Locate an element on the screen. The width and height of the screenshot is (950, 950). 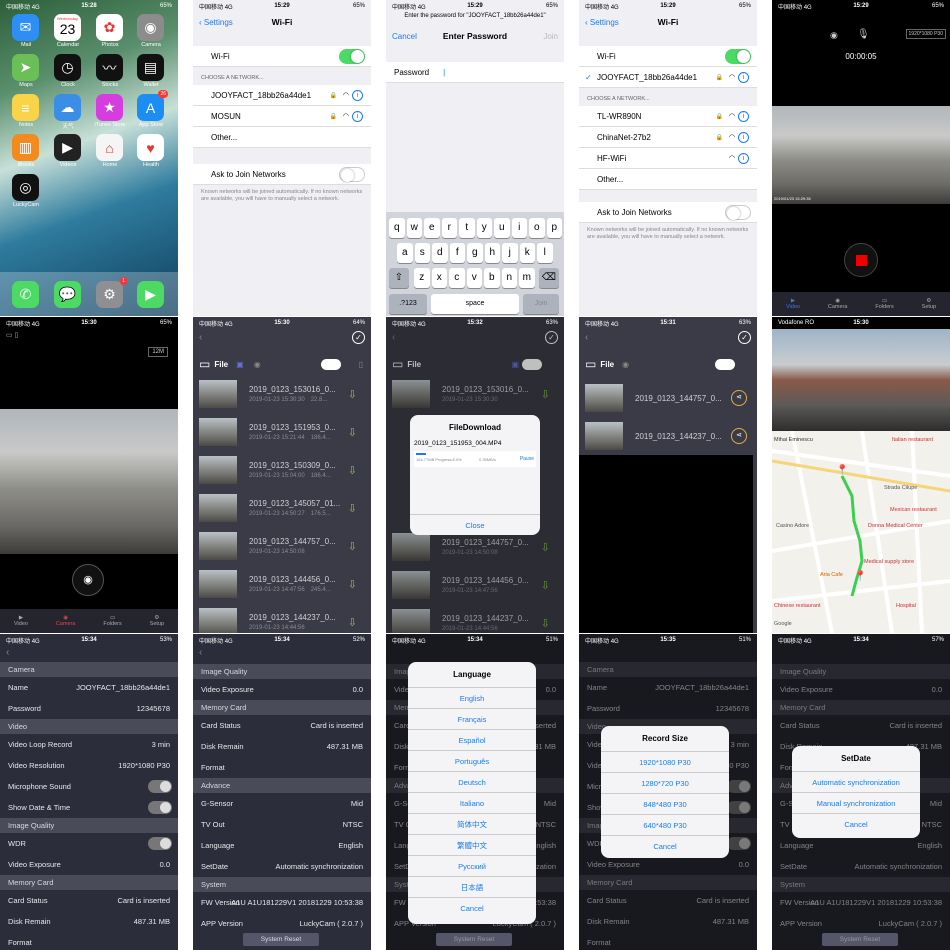
messages-icon: 💬 is located at coordinates (67, 294).